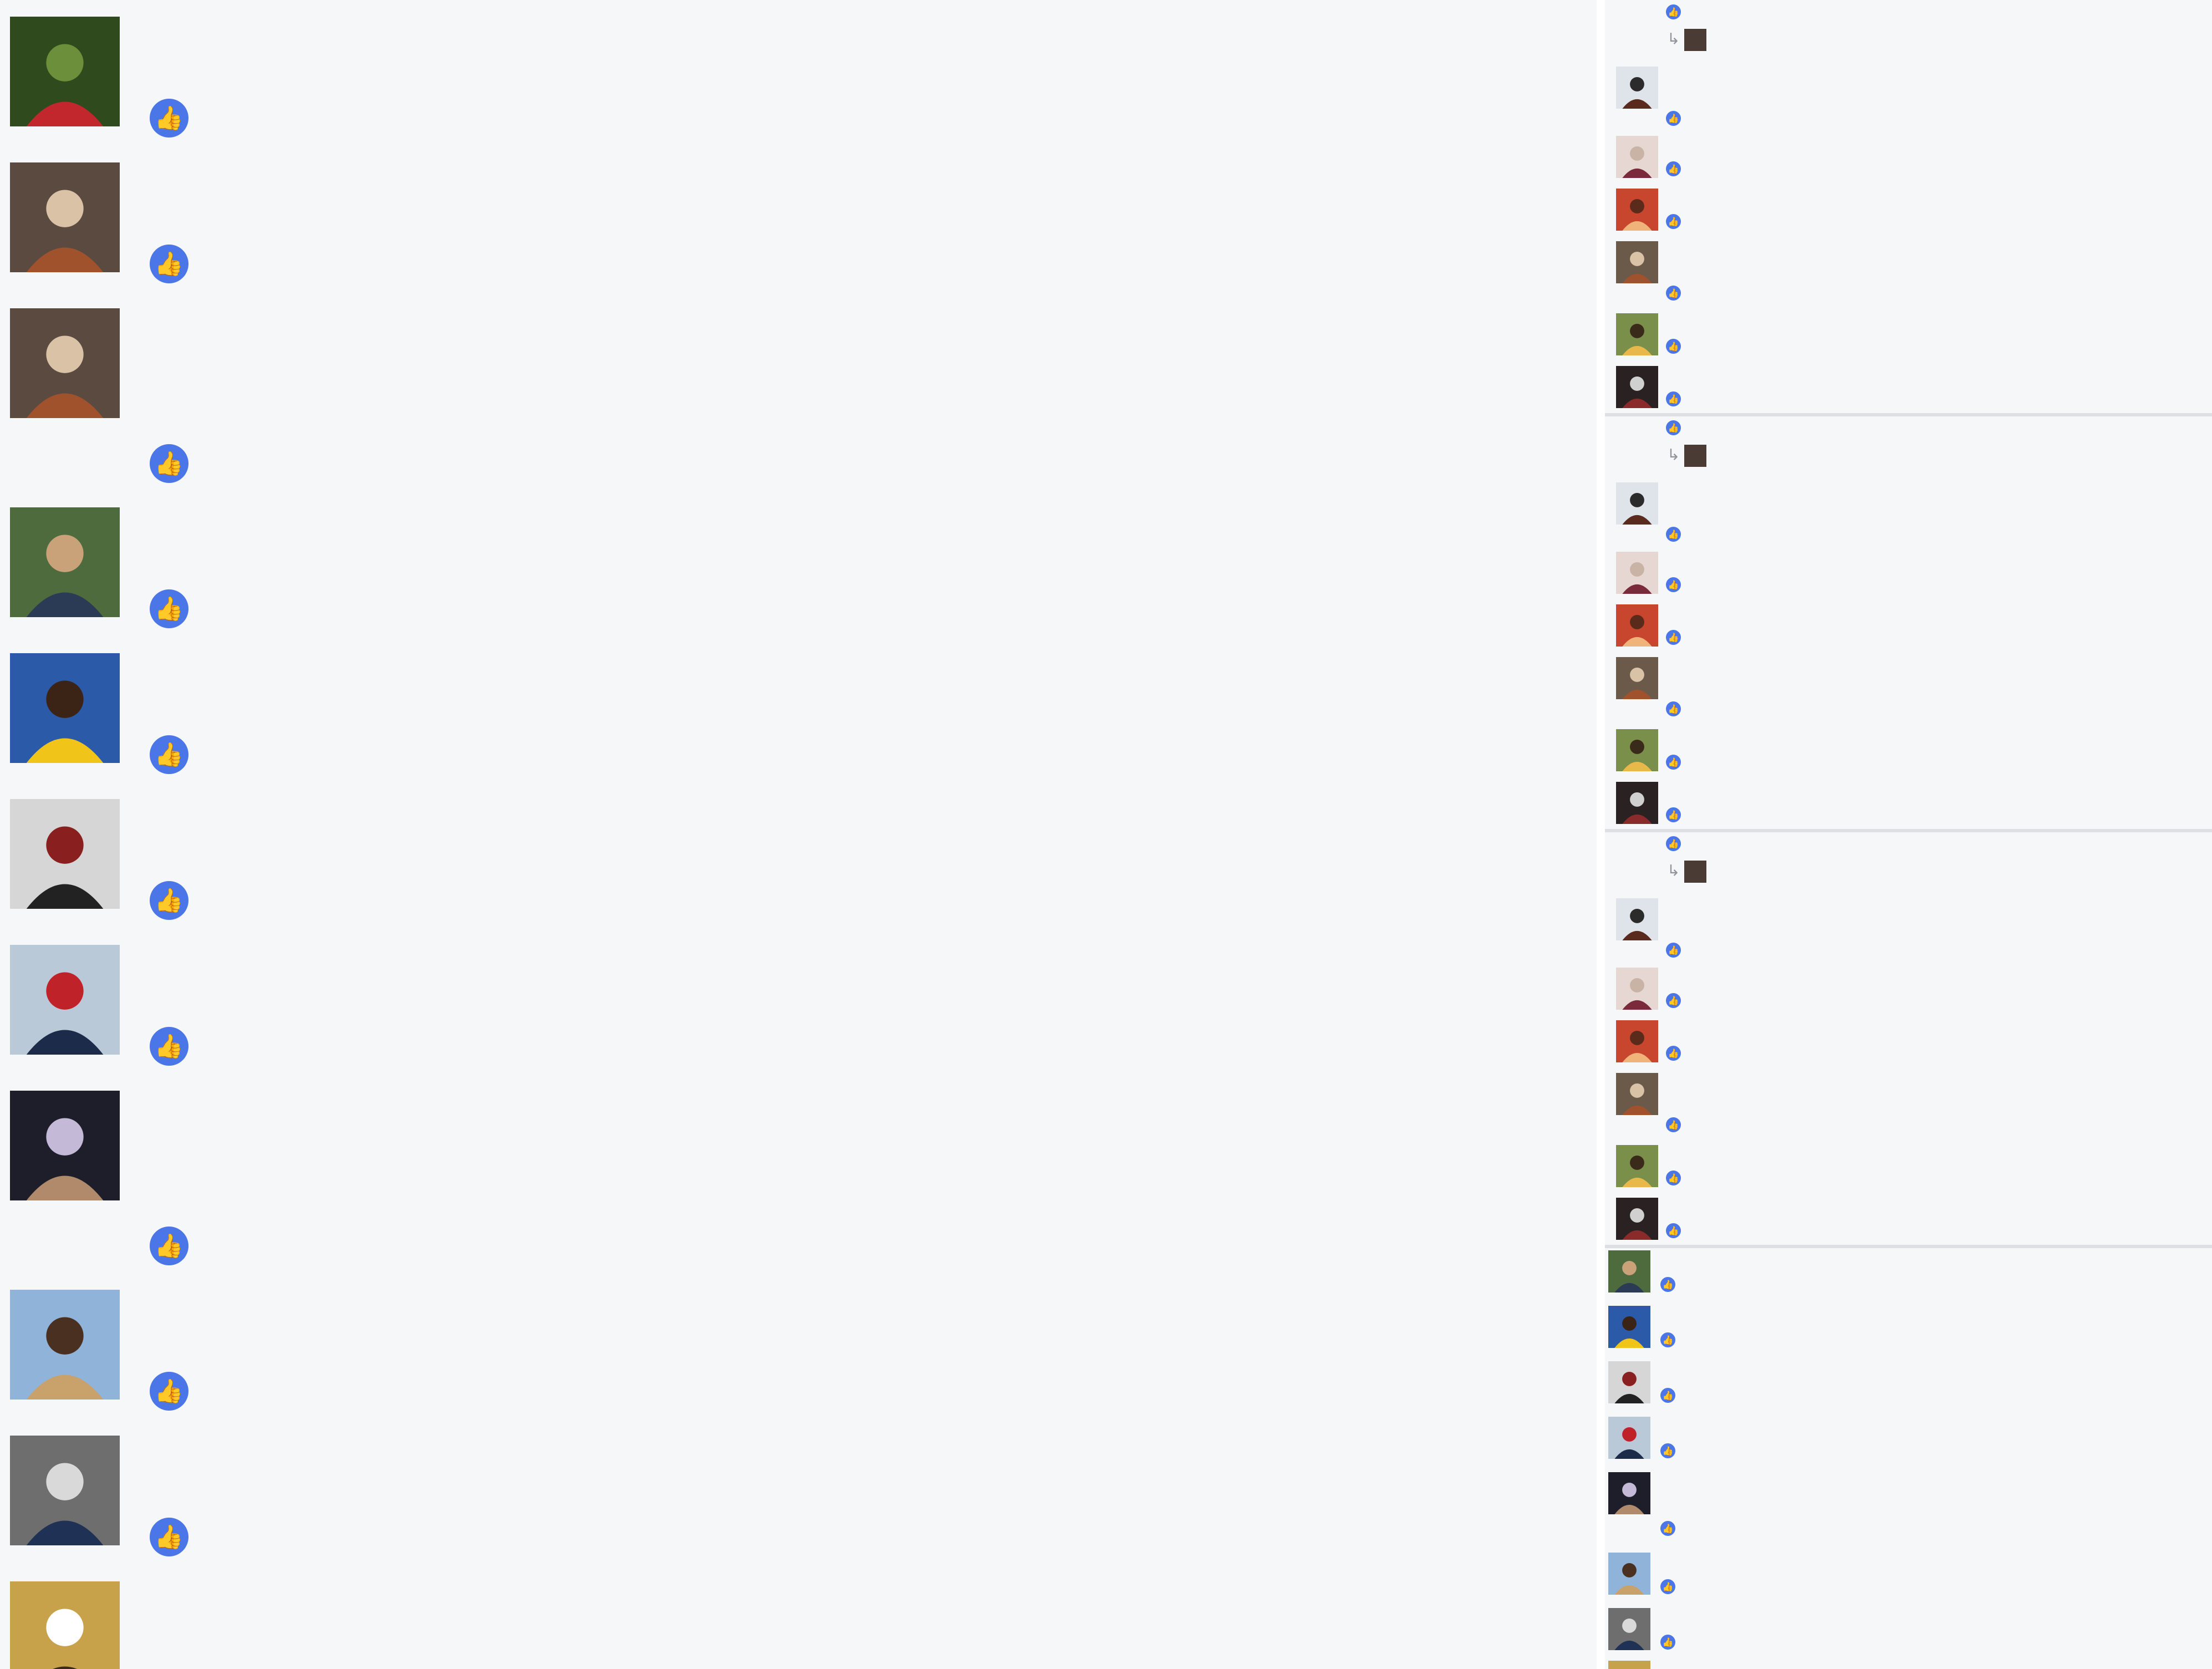  I want to click on previous-comment-actions, so click(1673, 843).